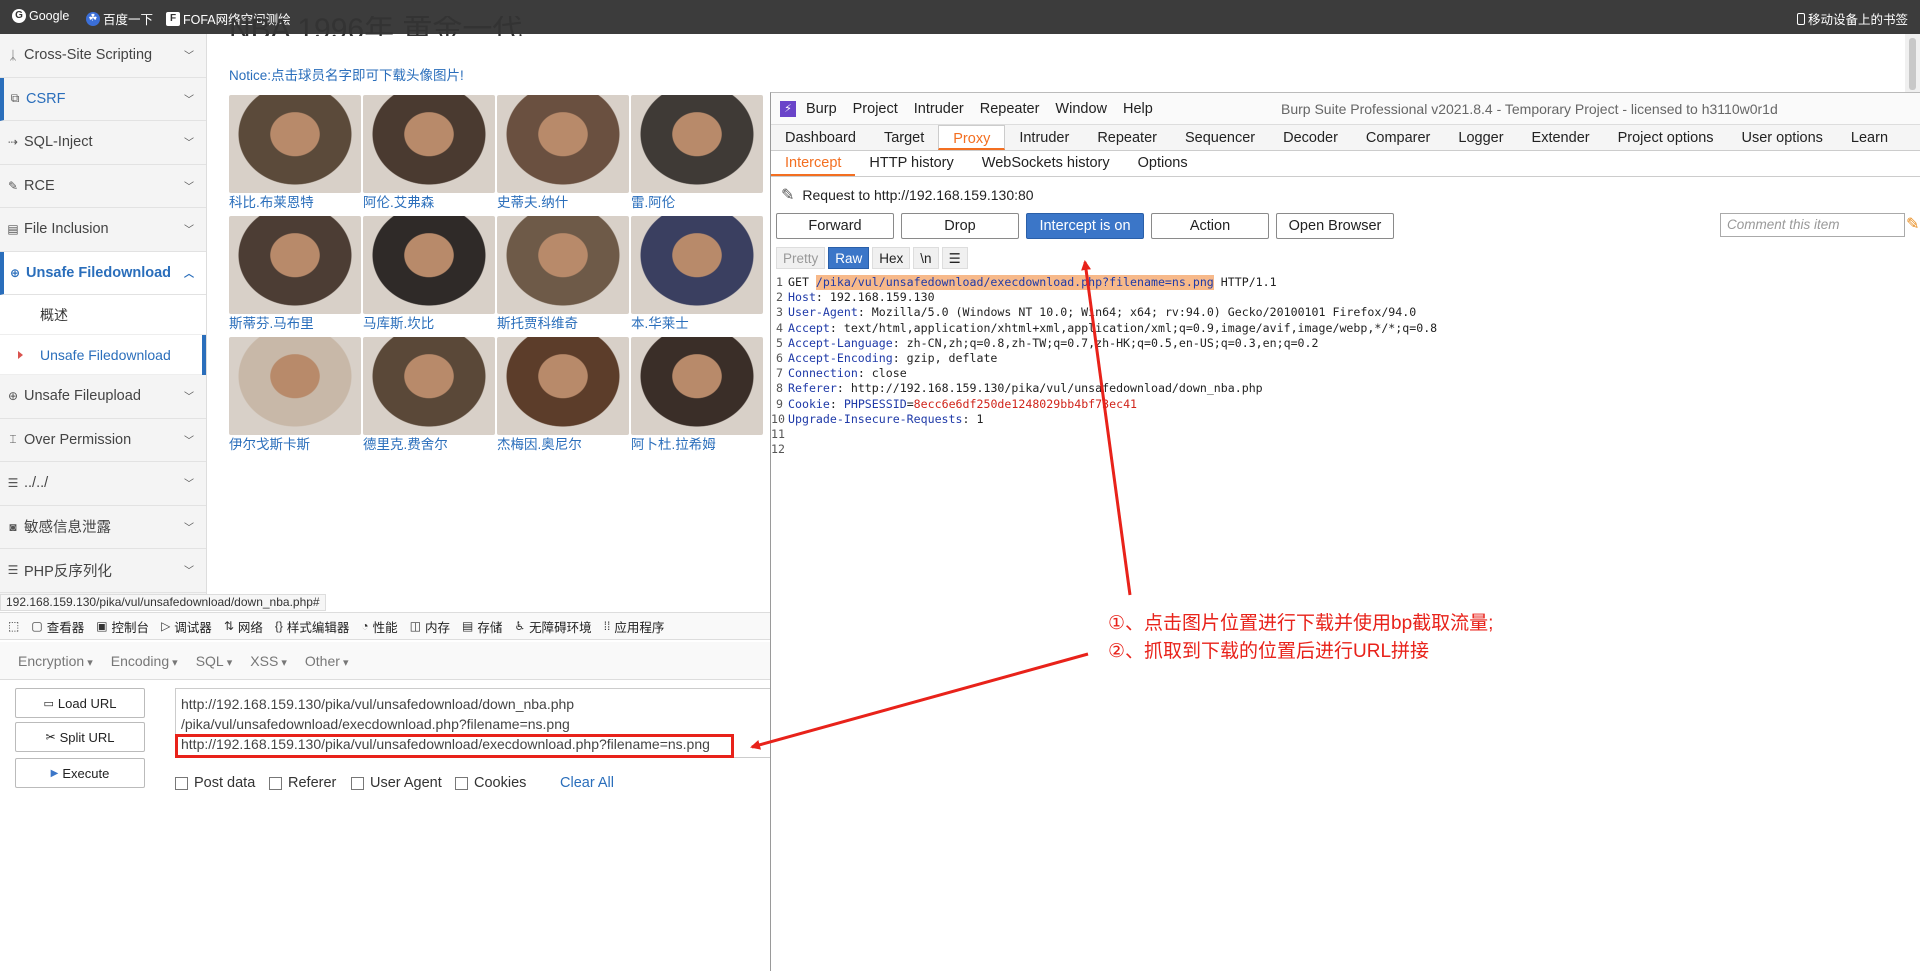 This screenshot has height=971, width=1920. Describe the element at coordinates (919, 701) in the screenshot. I see `arrow-to-hackbar-url` at that location.